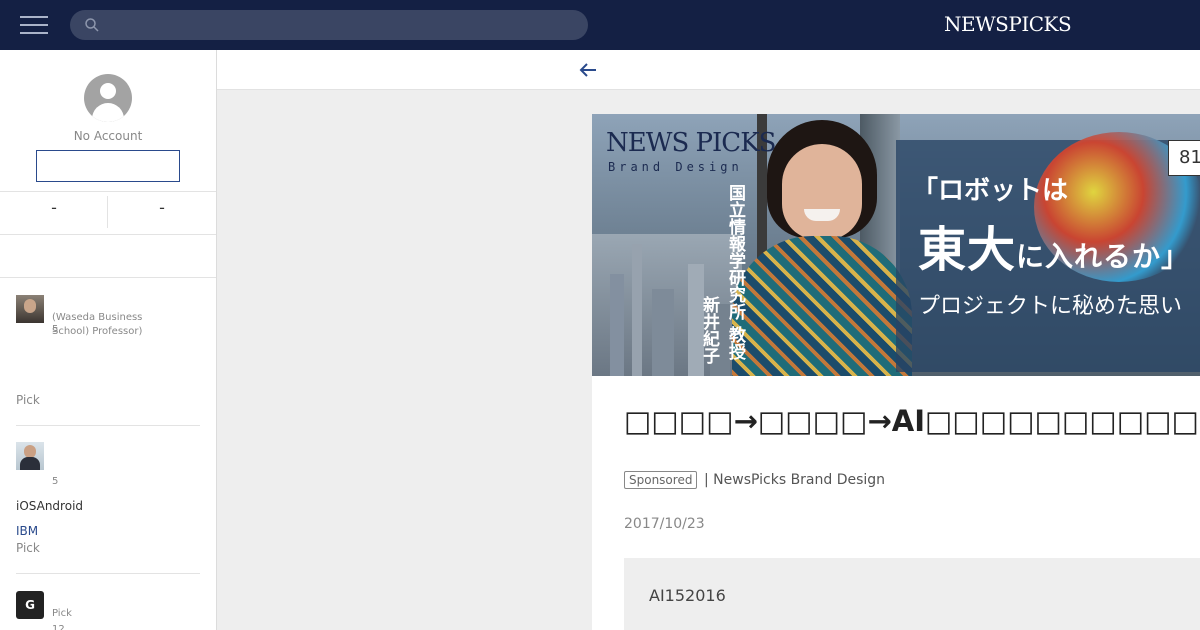  I want to click on hero-headline-line2: 東大に入れるか」, so click(1054, 245).